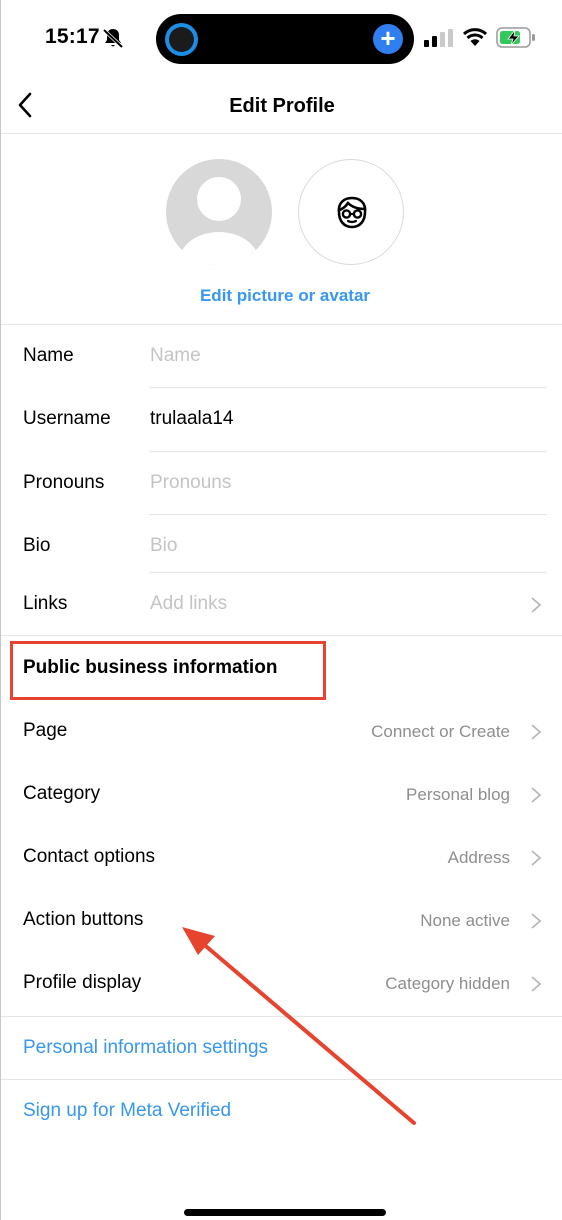  Describe the element at coordinates (89, 856) in the screenshot. I see `contact-options-label: Contact options` at that location.